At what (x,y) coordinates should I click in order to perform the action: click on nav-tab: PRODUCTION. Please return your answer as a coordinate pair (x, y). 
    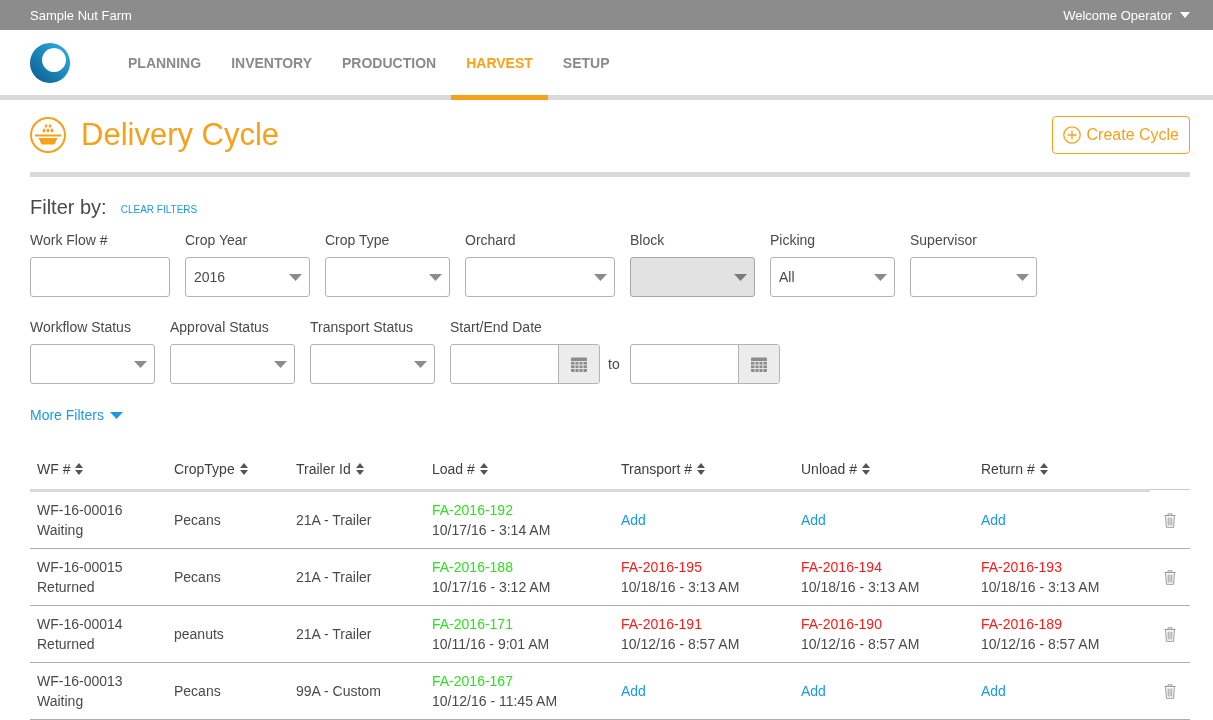
    Looking at the image, I should click on (389, 65).